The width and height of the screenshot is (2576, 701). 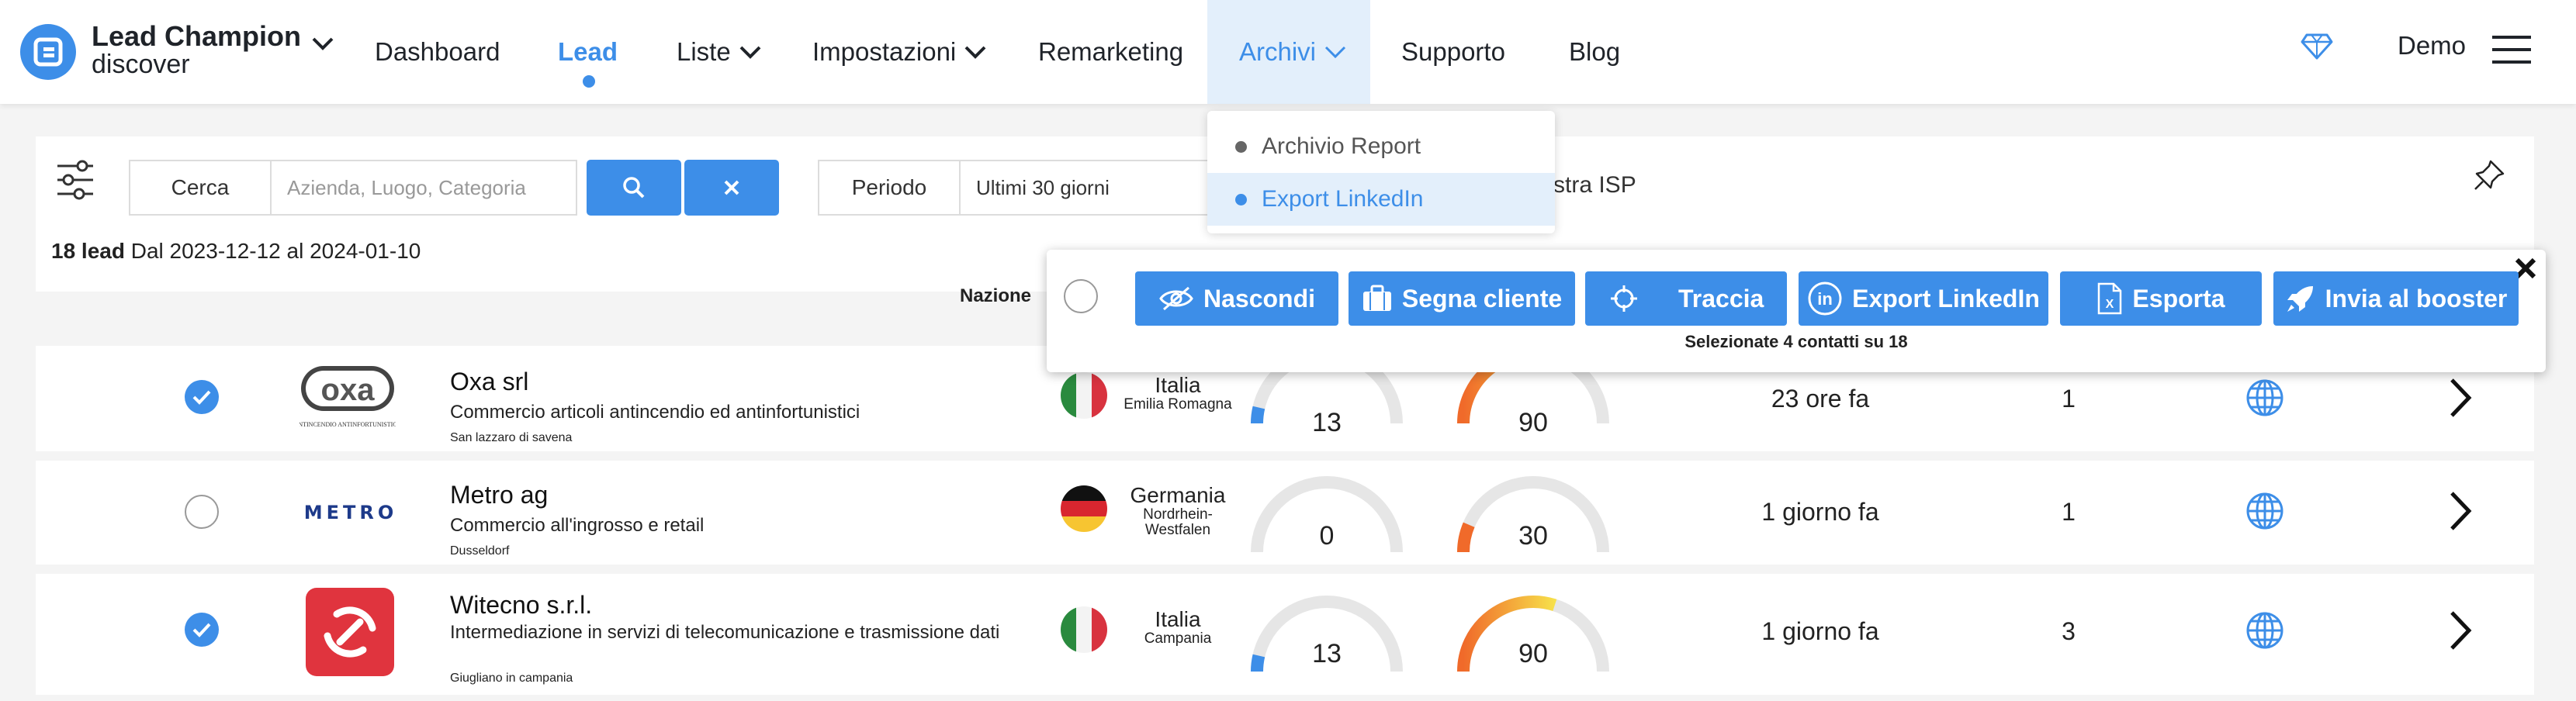 What do you see at coordinates (75, 180) in the screenshot?
I see `filter-sliders-icon` at bounding box center [75, 180].